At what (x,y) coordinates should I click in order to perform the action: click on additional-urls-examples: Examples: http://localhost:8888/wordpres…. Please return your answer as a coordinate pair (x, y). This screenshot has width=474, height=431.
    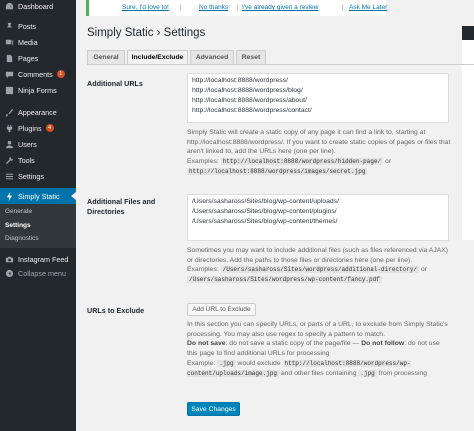
    Looking at the image, I should click on (319, 166).